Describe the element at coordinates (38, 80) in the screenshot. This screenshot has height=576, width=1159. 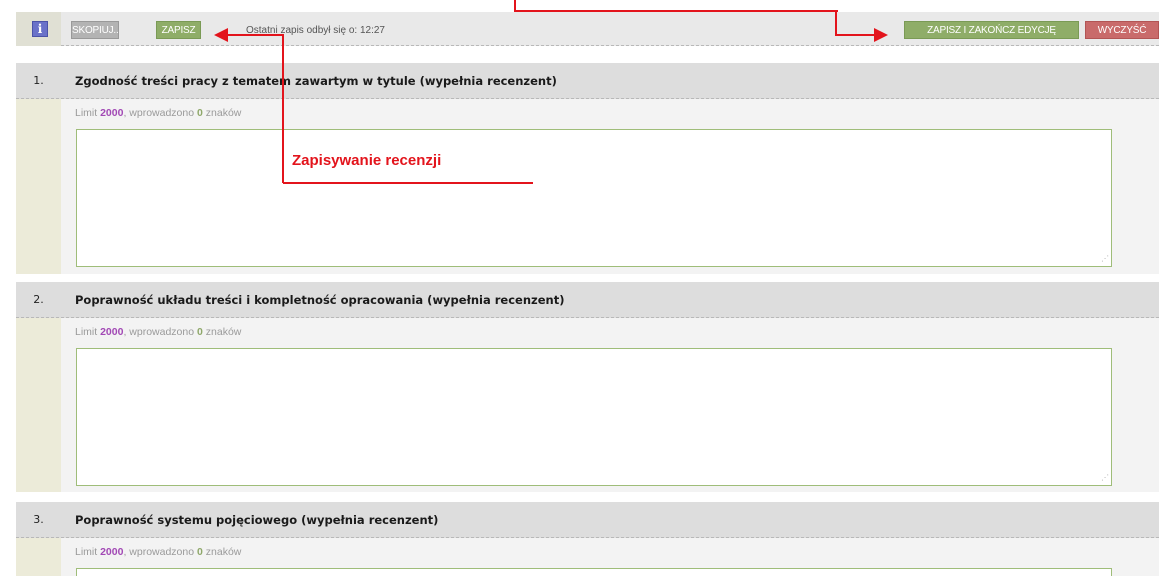
I see `section-number: 1.` at that location.